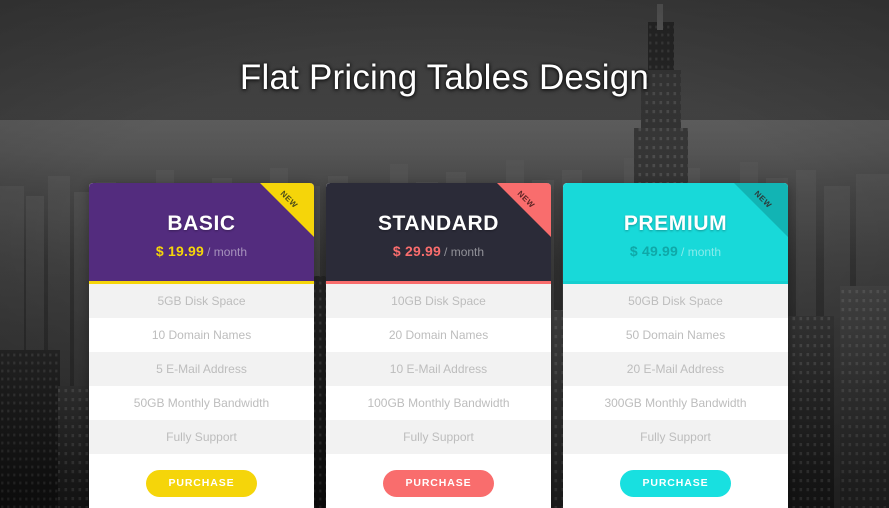 Image resolution: width=889 pixels, height=508 pixels. I want to click on price-period-premium: / month, so click(701, 252).